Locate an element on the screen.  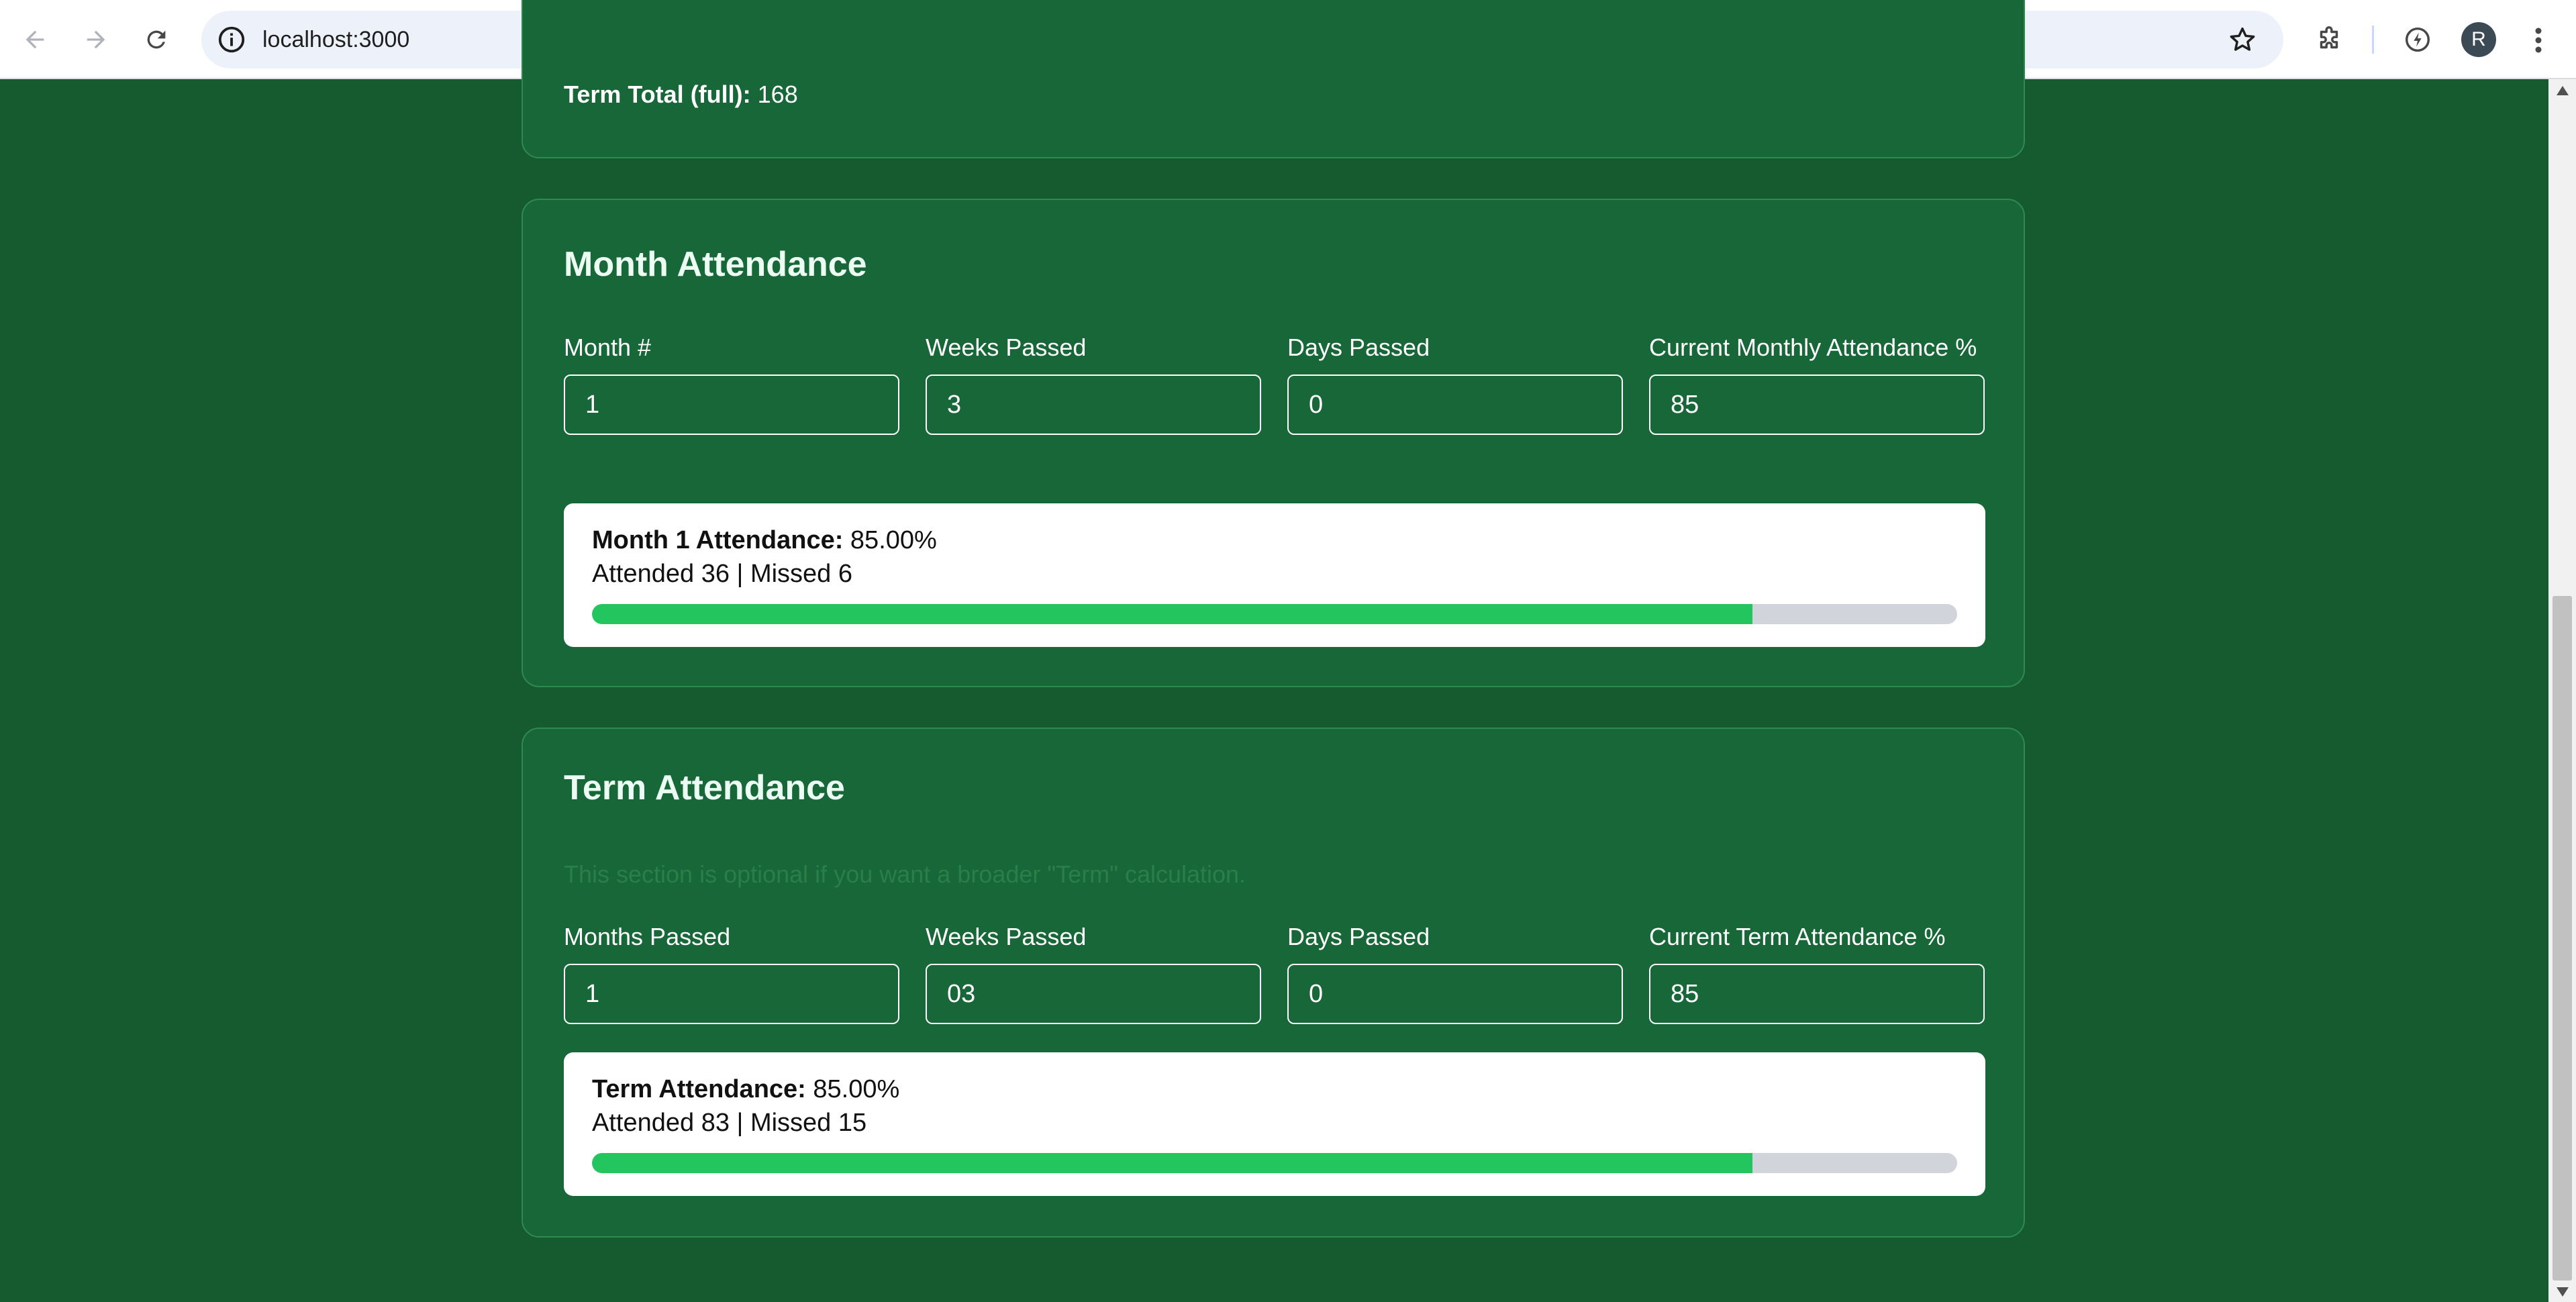
forward-button is located at coordinates (96, 39).